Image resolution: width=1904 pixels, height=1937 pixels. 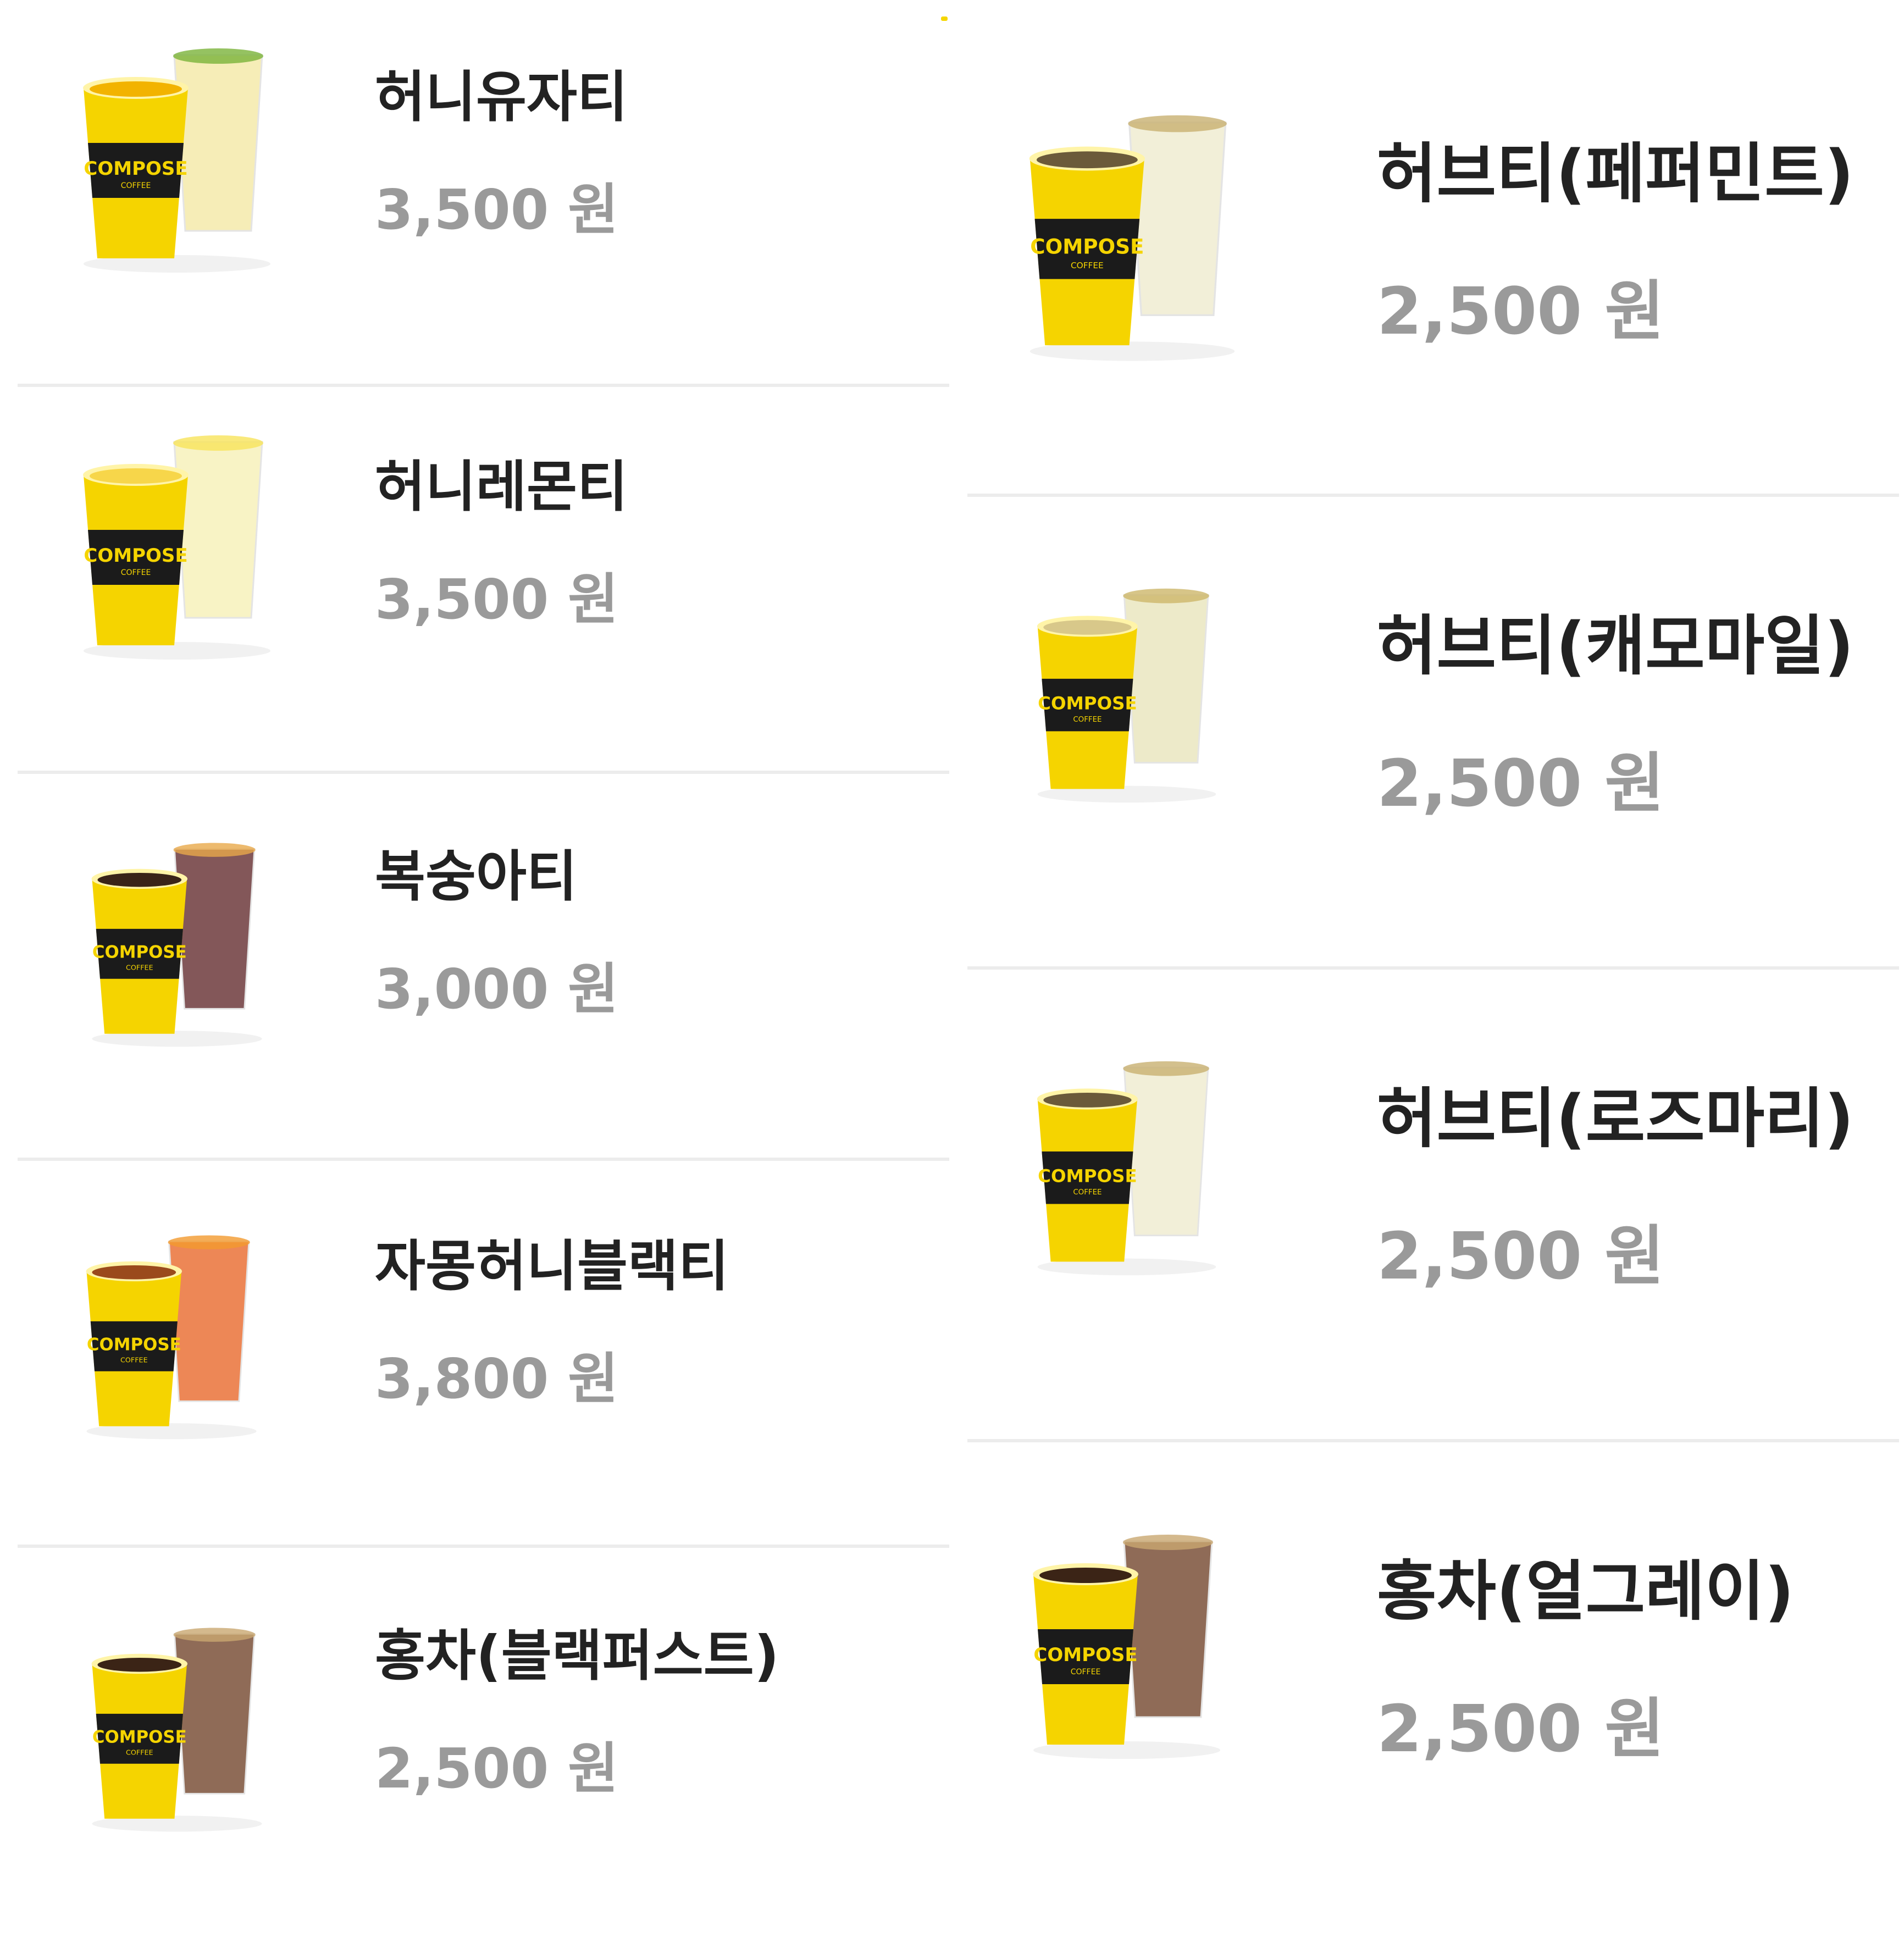 What do you see at coordinates (1586, 1591) in the screenshot?
I see `menu-item-name: 홍차(얼그레이)` at bounding box center [1586, 1591].